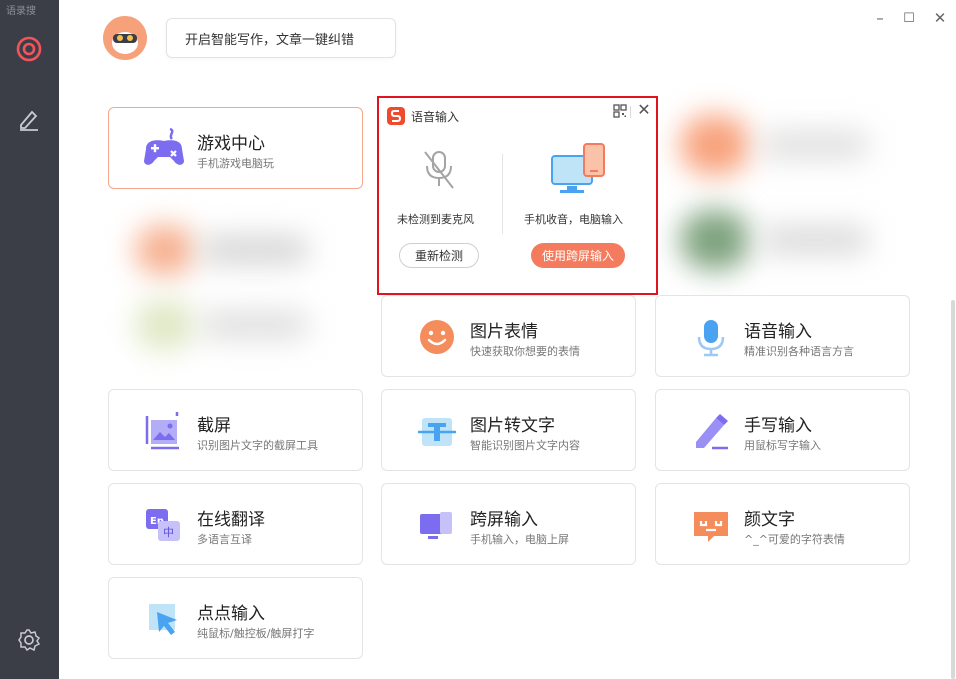 This screenshot has width=956, height=679. Describe the element at coordinates (794, 539) in the screenshot. I see `card-subtitle: ^_^可爱的字符表情` at that location.